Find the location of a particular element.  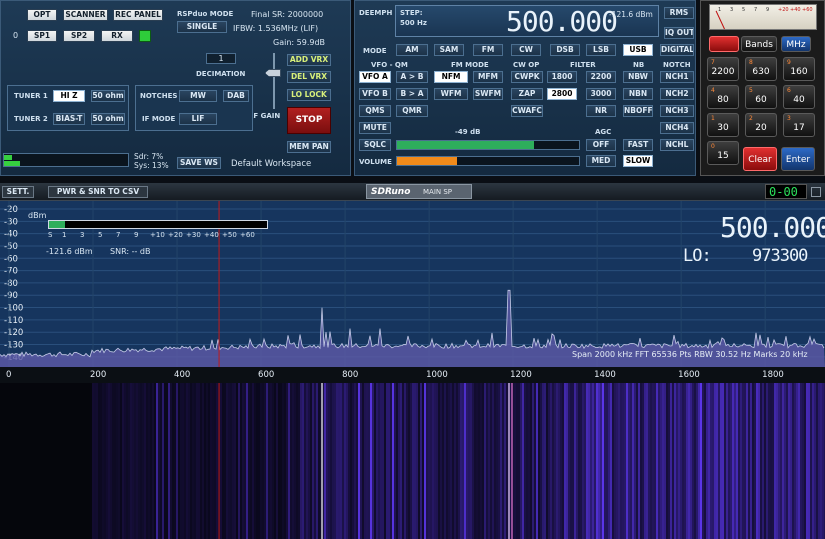

nbw-button: NBW is located at coordinates (638, 77).